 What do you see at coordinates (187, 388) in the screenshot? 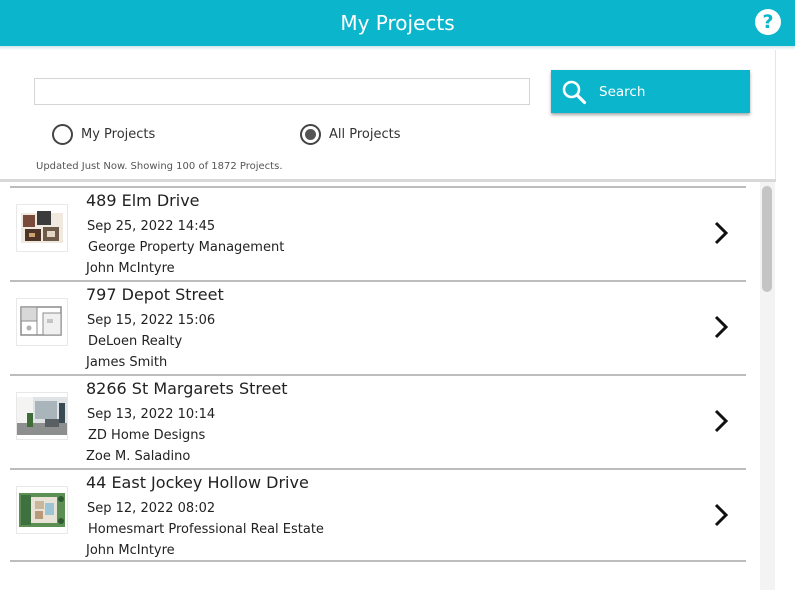
I see `project-title: 8266 St Margarets Street` at bounding box center [187, 388].